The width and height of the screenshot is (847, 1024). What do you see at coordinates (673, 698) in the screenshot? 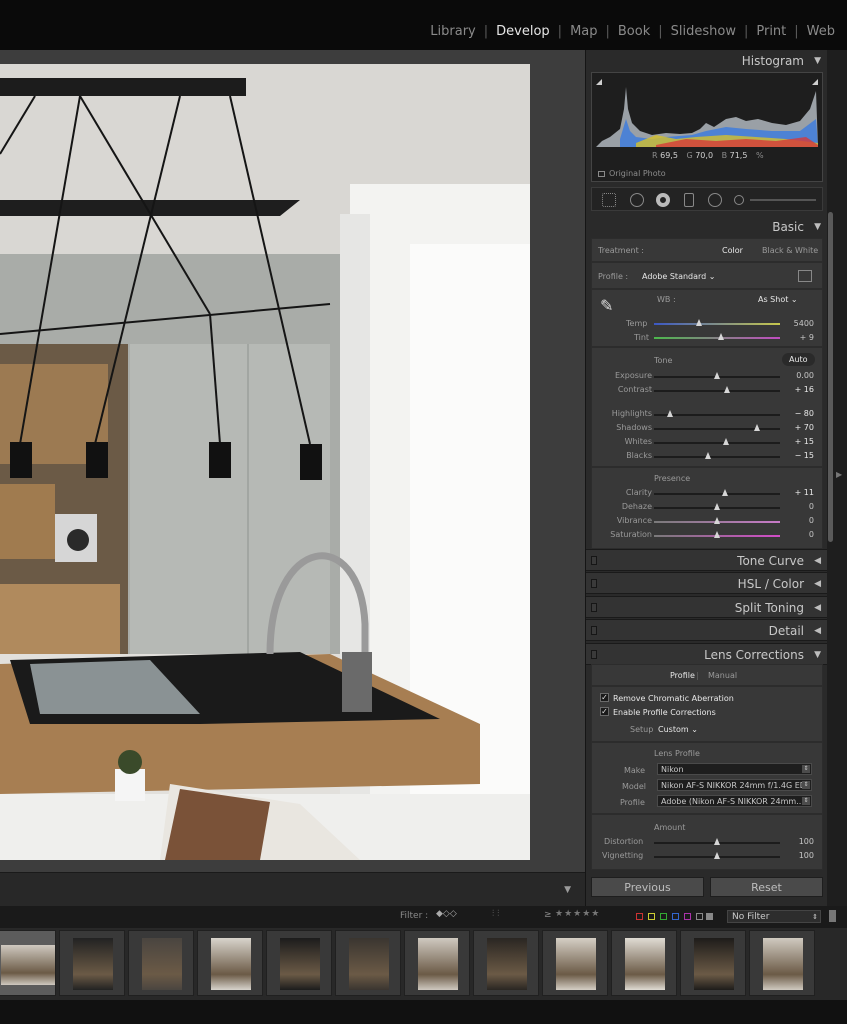
I see `remove-ca-label: Remove Chromatic Aberration` at bounding box center [673, 698].